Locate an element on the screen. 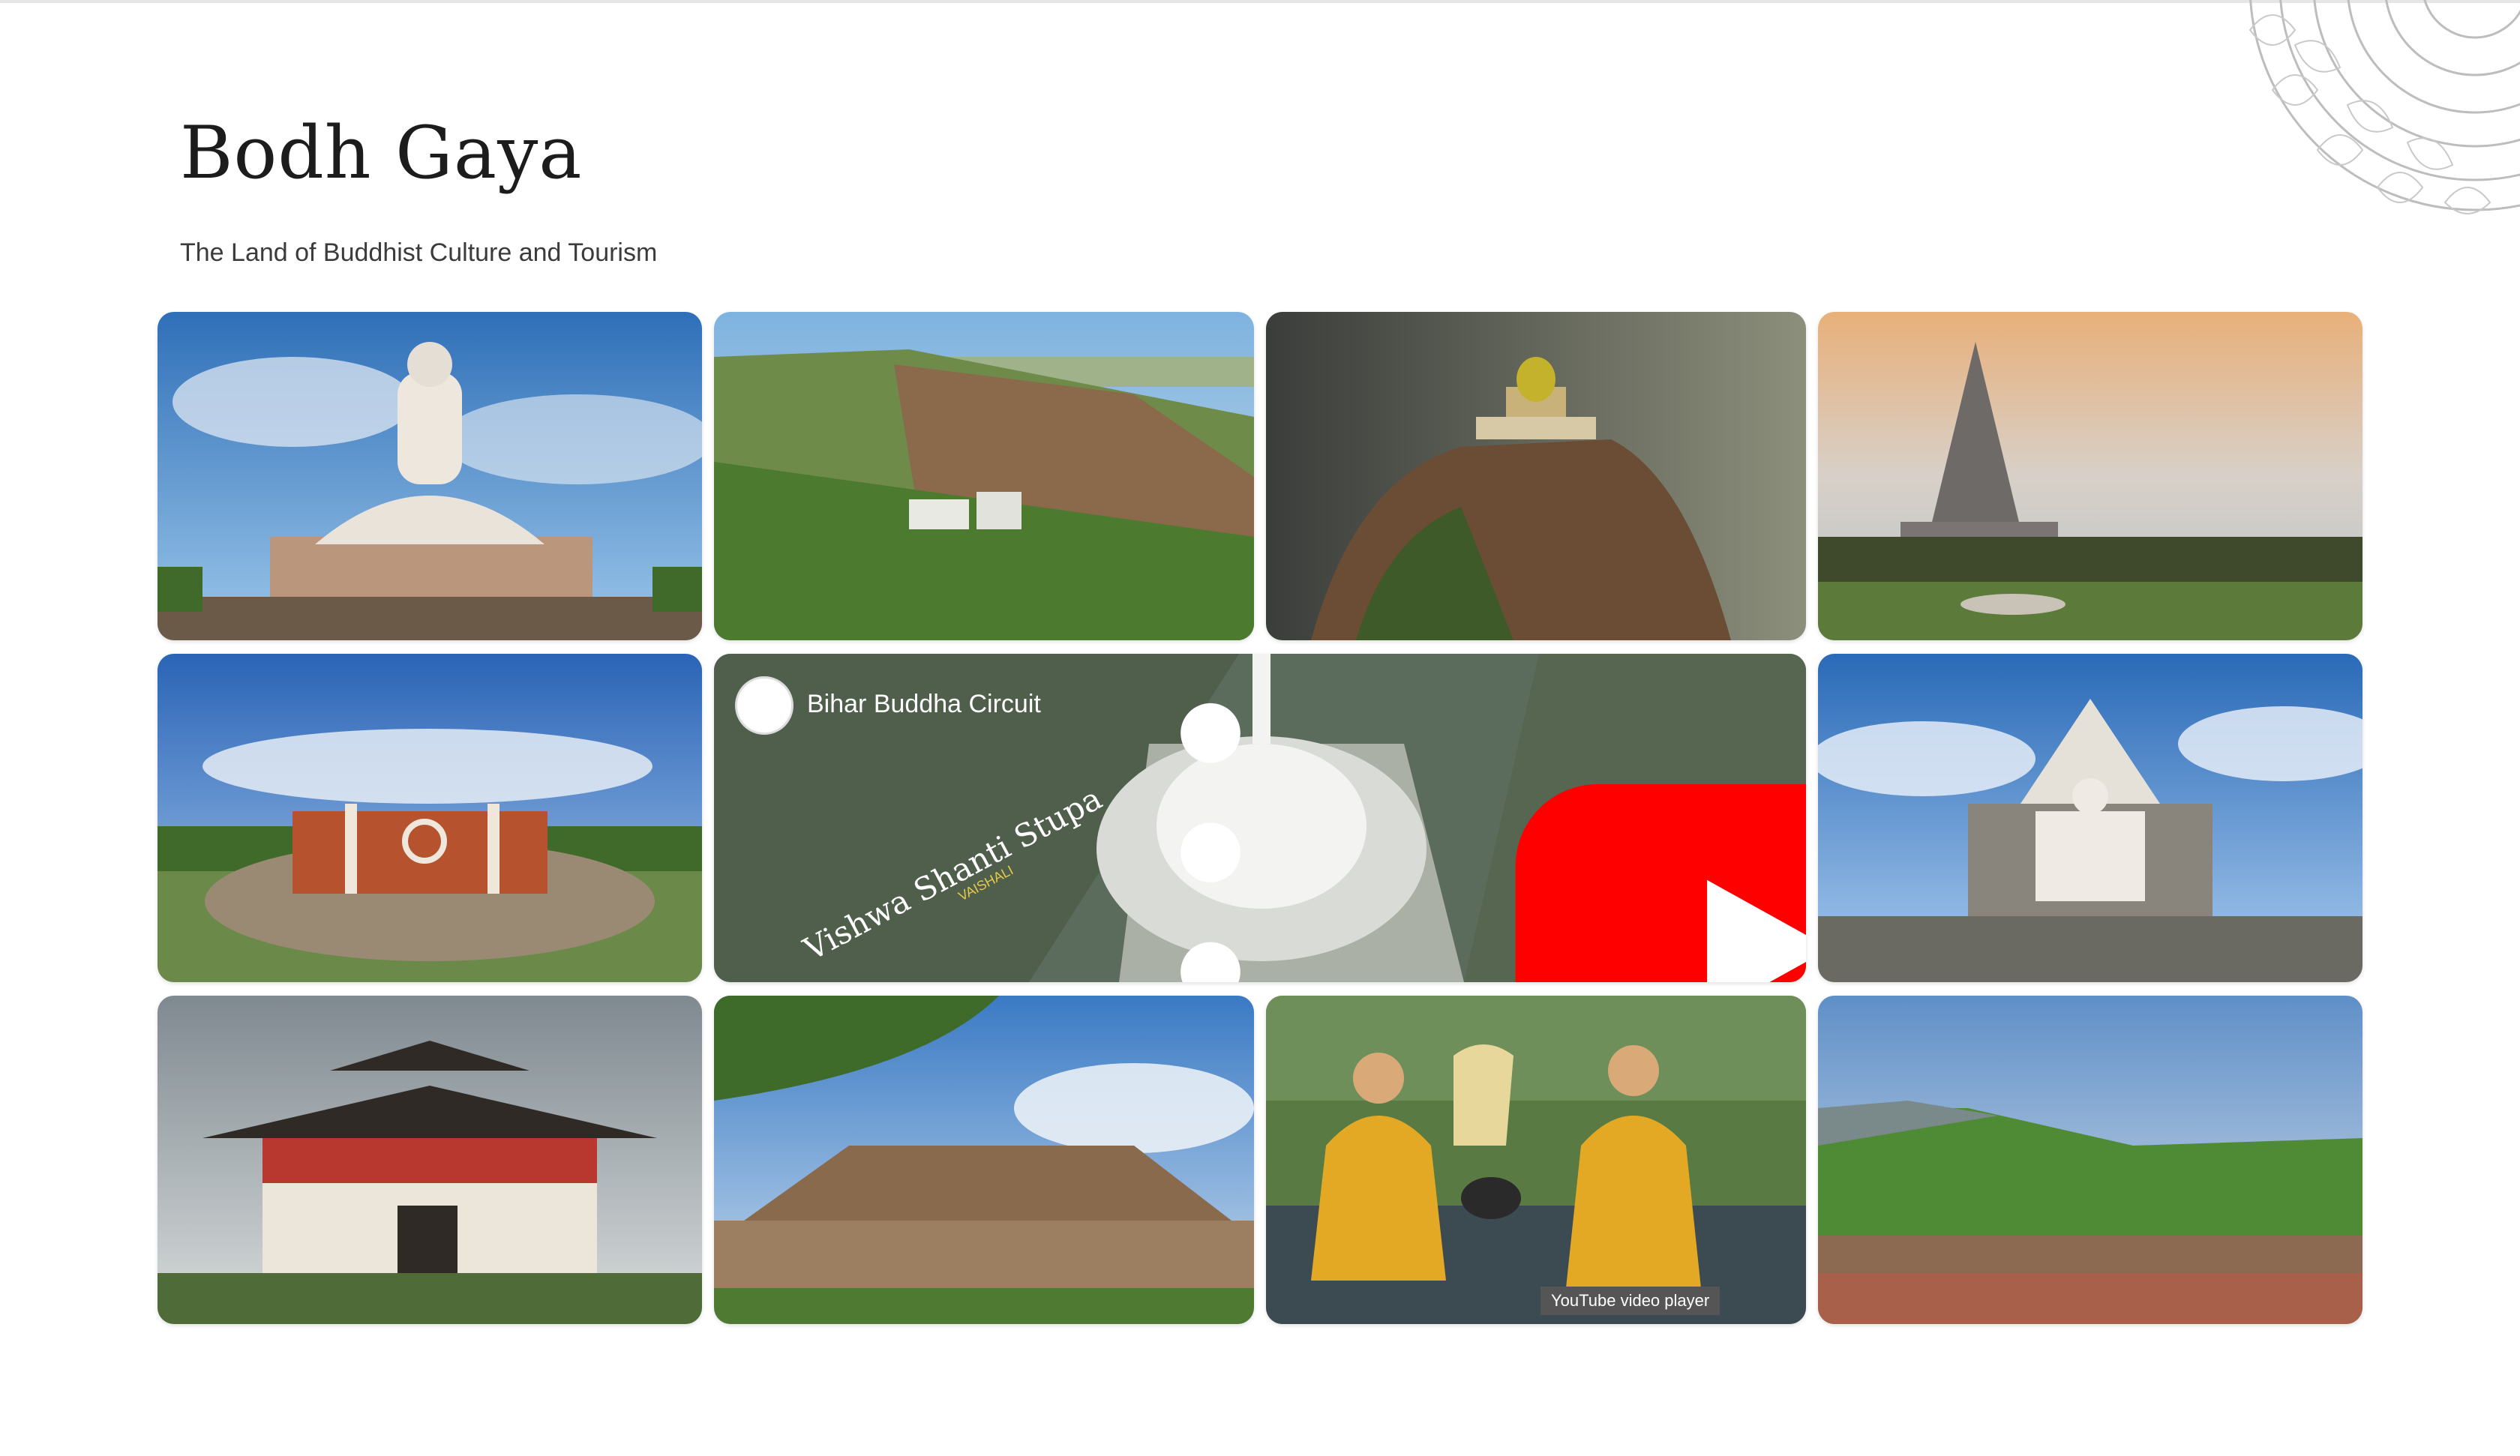 The image size is (2520, 1456). gallery-image-ancient-stupa-ruins is located at coordinates (984, 1160).